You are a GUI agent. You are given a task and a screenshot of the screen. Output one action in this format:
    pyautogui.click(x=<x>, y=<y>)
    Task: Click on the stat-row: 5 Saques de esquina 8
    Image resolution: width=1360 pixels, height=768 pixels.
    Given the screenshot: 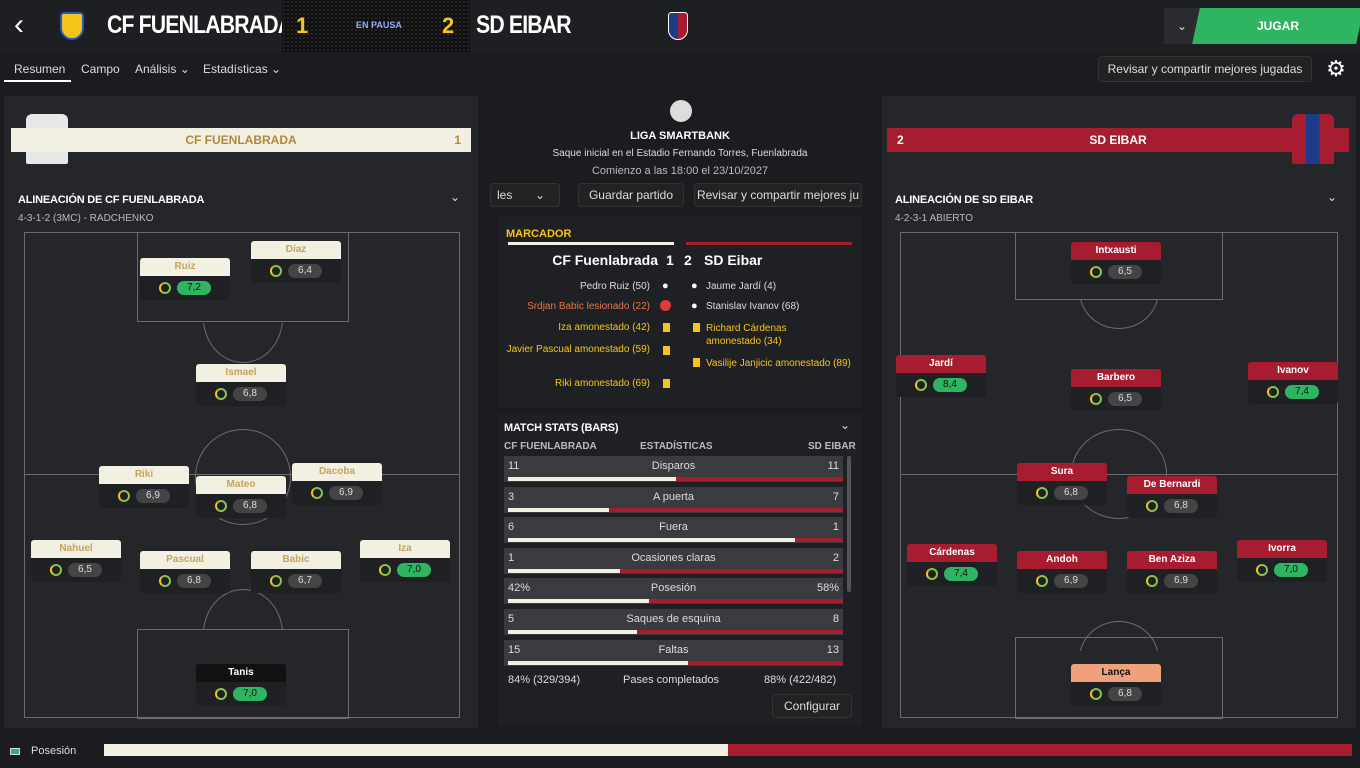 What is the action you would take?
    pyautogui.click(x=673, y=622)
    